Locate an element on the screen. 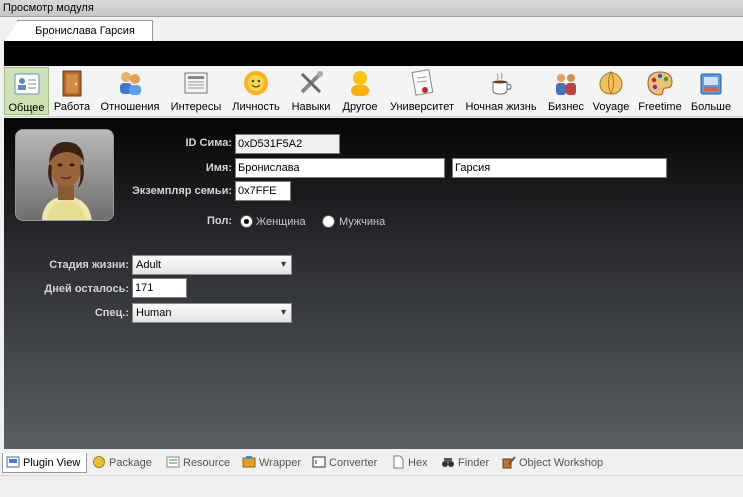 The image size is (743, 497). toolbar-work: Работа is located at coordinates (72, 91).